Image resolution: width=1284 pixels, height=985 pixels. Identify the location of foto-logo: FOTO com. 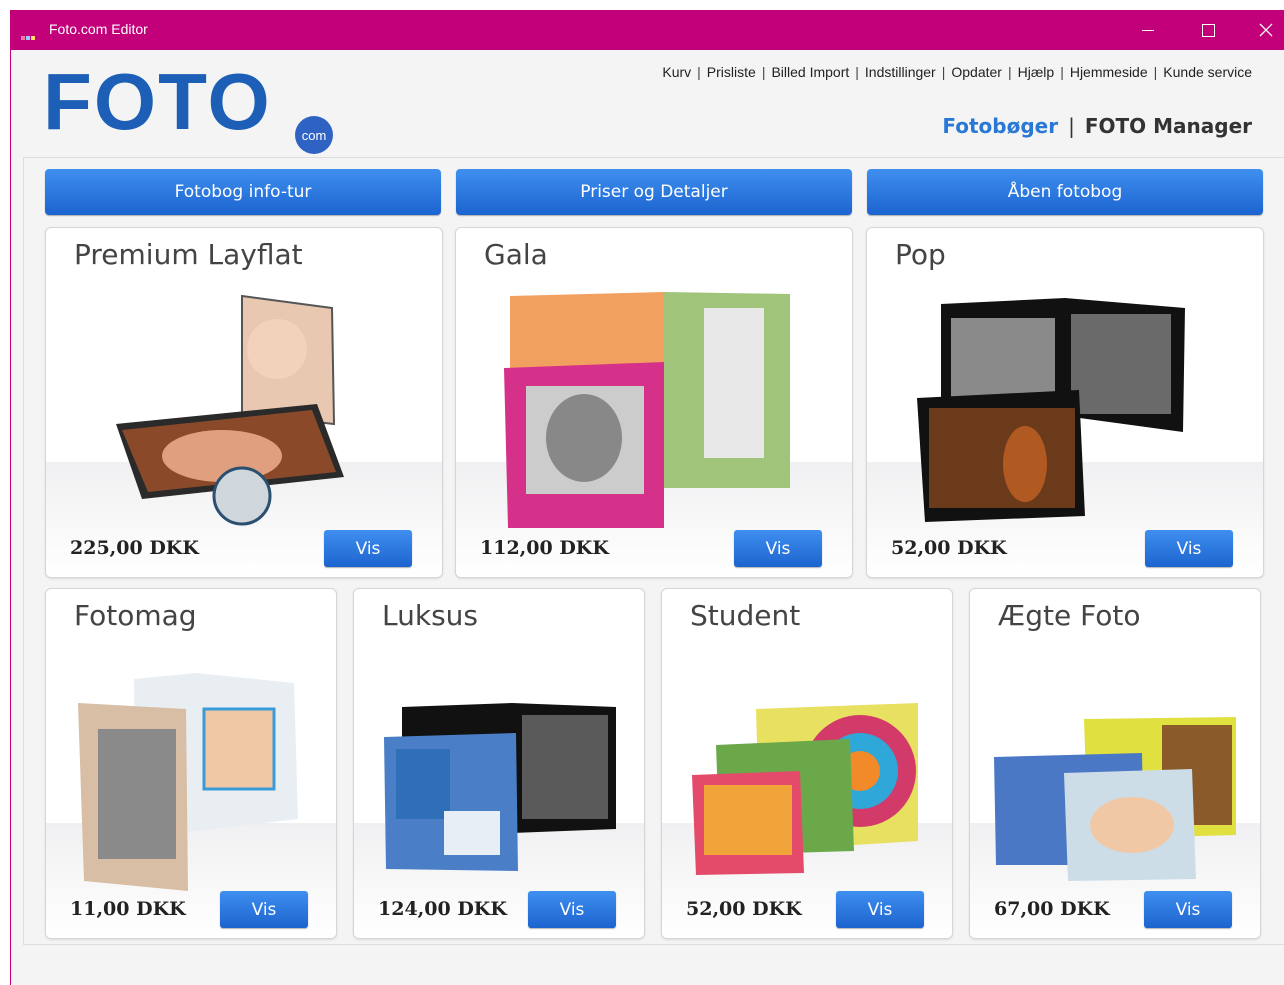
(193, 105).